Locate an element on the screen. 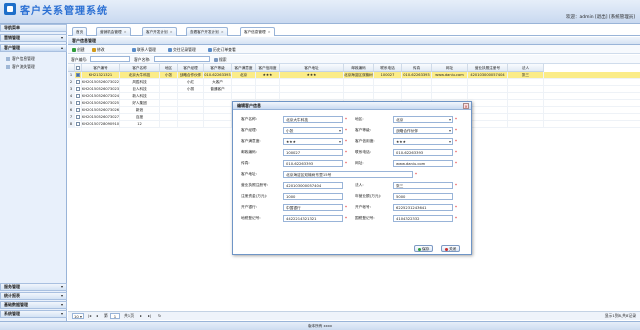  tab-customer-info: 客户信息管理 × is located at coordinates (257, 31).